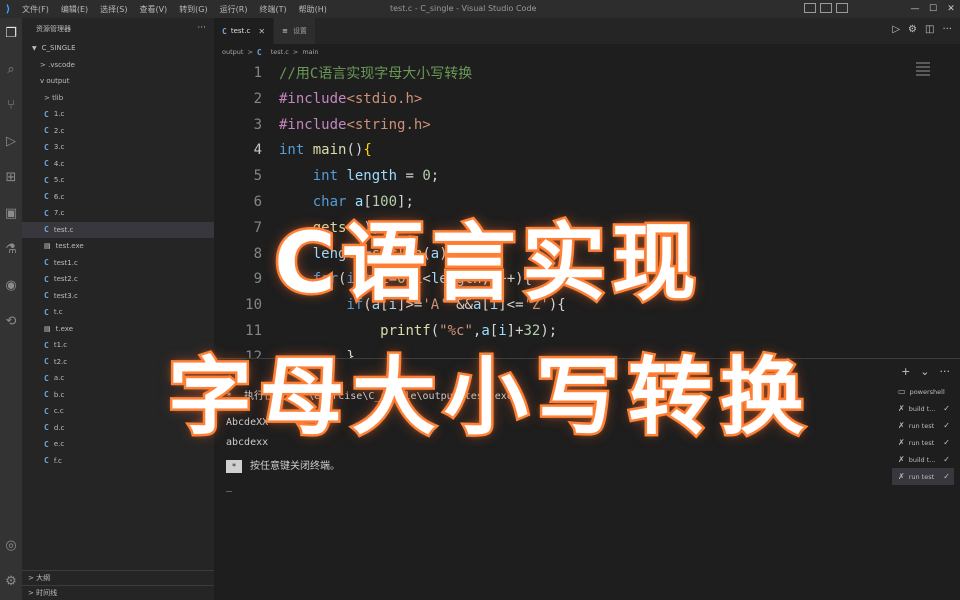 This screenshot has height=600, width=960. Describe the element at coordinates (257, 150) in the screenshot. I see `line-number: 4` at that location.